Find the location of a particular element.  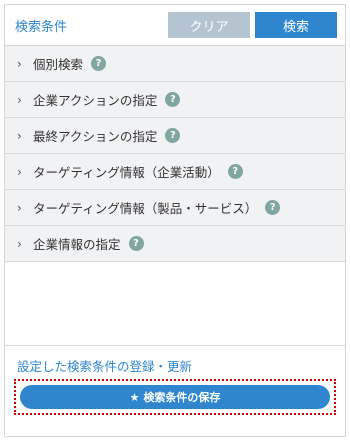

condition-targeting-activity: › ターゲティング情報（企業活動） ? is located at coordinates (175, 172).